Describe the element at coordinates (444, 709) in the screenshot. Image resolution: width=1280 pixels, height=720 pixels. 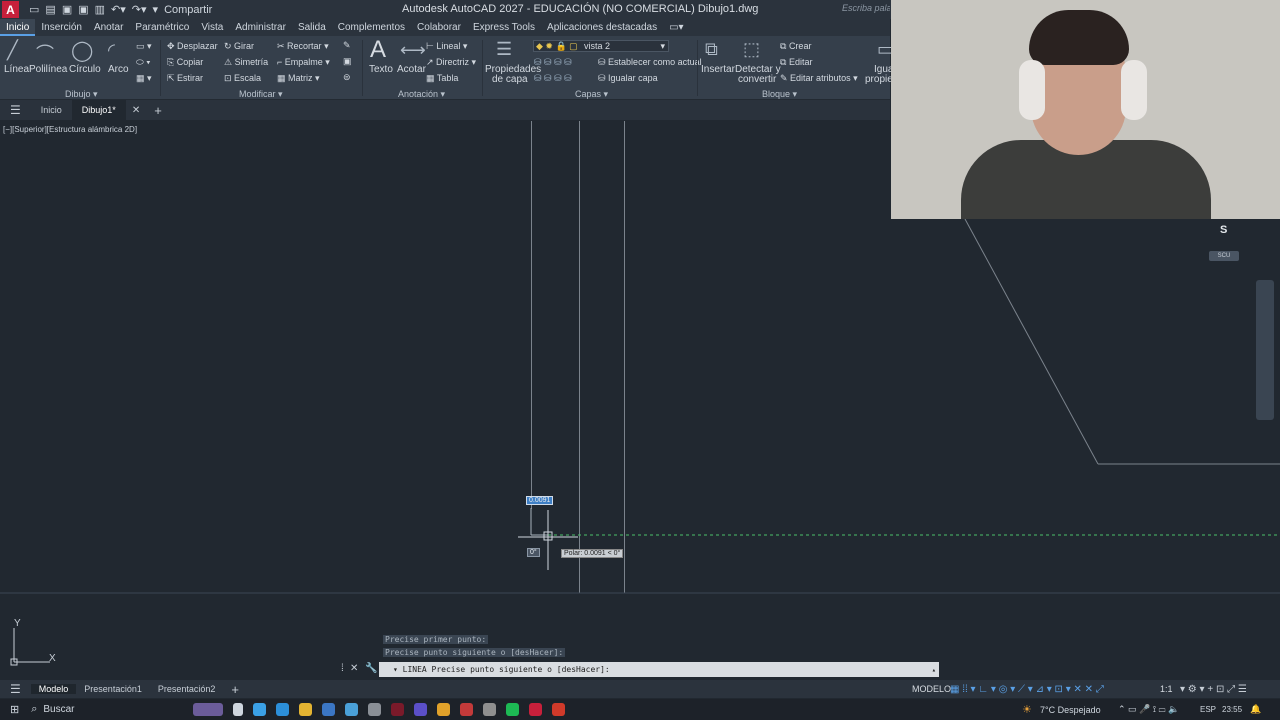
I see `chrome-icon` at that location.